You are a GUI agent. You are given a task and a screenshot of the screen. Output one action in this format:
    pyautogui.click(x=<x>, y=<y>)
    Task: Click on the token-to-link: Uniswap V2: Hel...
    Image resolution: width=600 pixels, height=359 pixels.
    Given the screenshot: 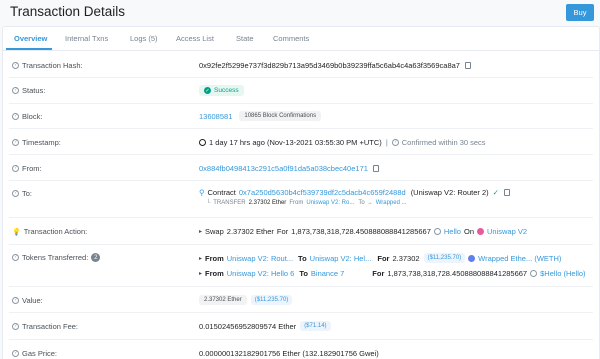 What is the action you would take?
    pyautogui.click(x=341, y=258)
    